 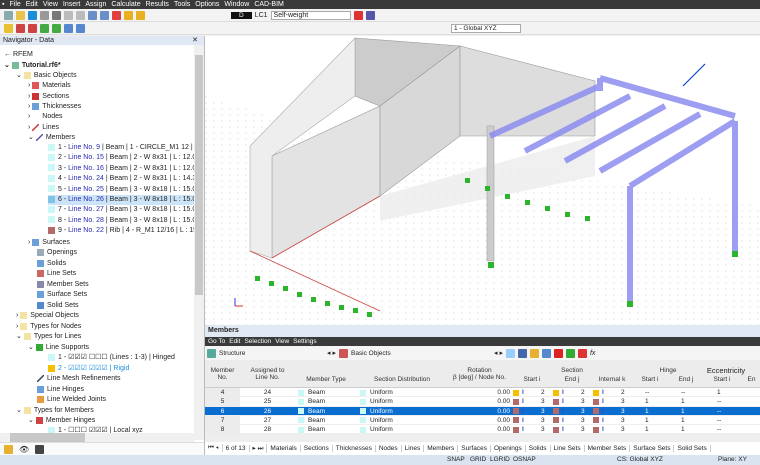 What do you see at coordinates (54, 107) in the screenshot?
I see `tree-thicknesses: › Thicknesses` at bounding box center [54, 107].